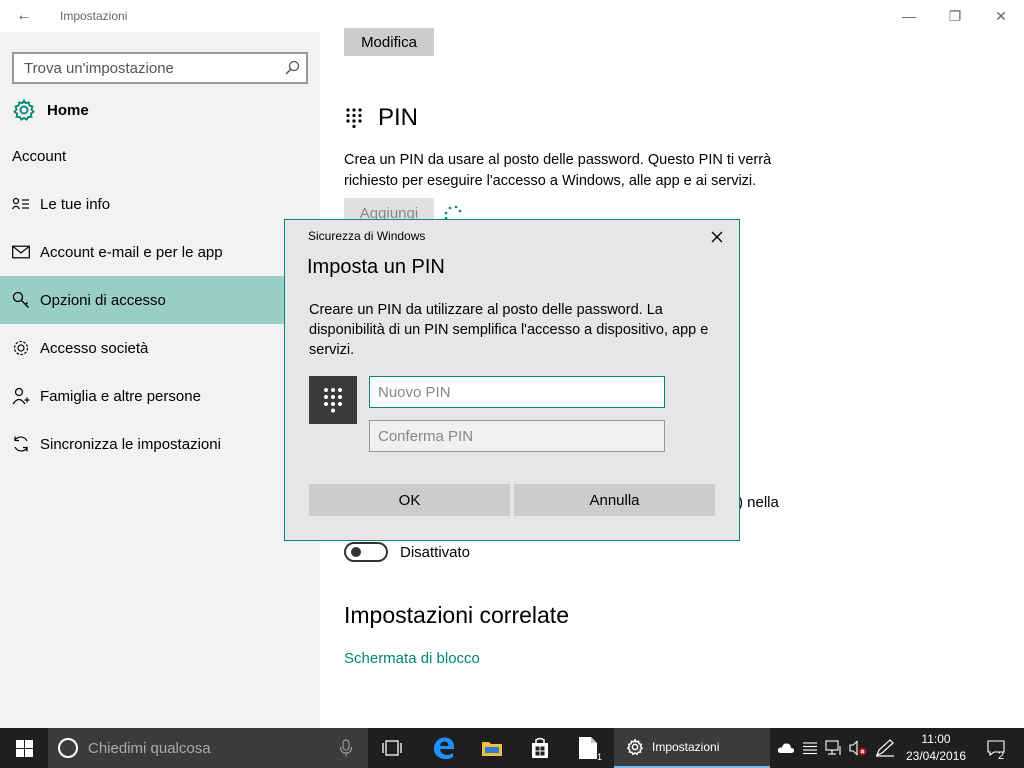 The image size is (1024, 768). Describe the element at coordinates (936, 748) in the screenshot. I see `clock: 11:00 23/04/2016` at that location.